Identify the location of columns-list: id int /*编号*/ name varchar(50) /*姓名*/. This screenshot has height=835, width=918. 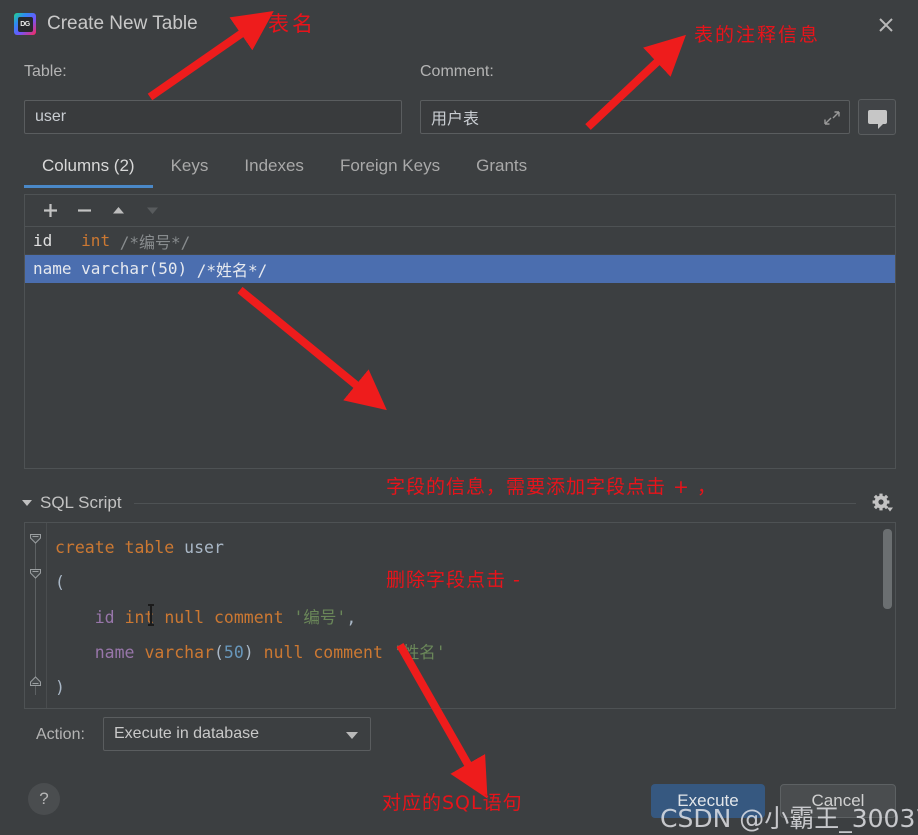
(460, 255).